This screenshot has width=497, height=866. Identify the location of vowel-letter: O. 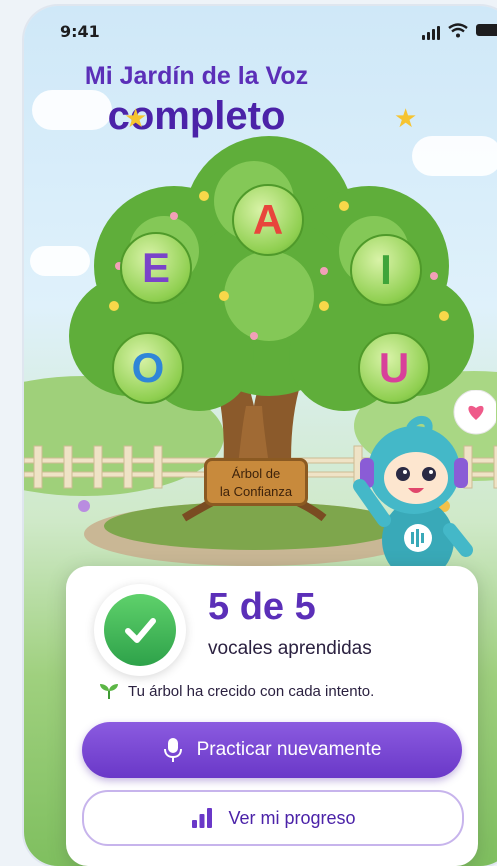
(148, 367).